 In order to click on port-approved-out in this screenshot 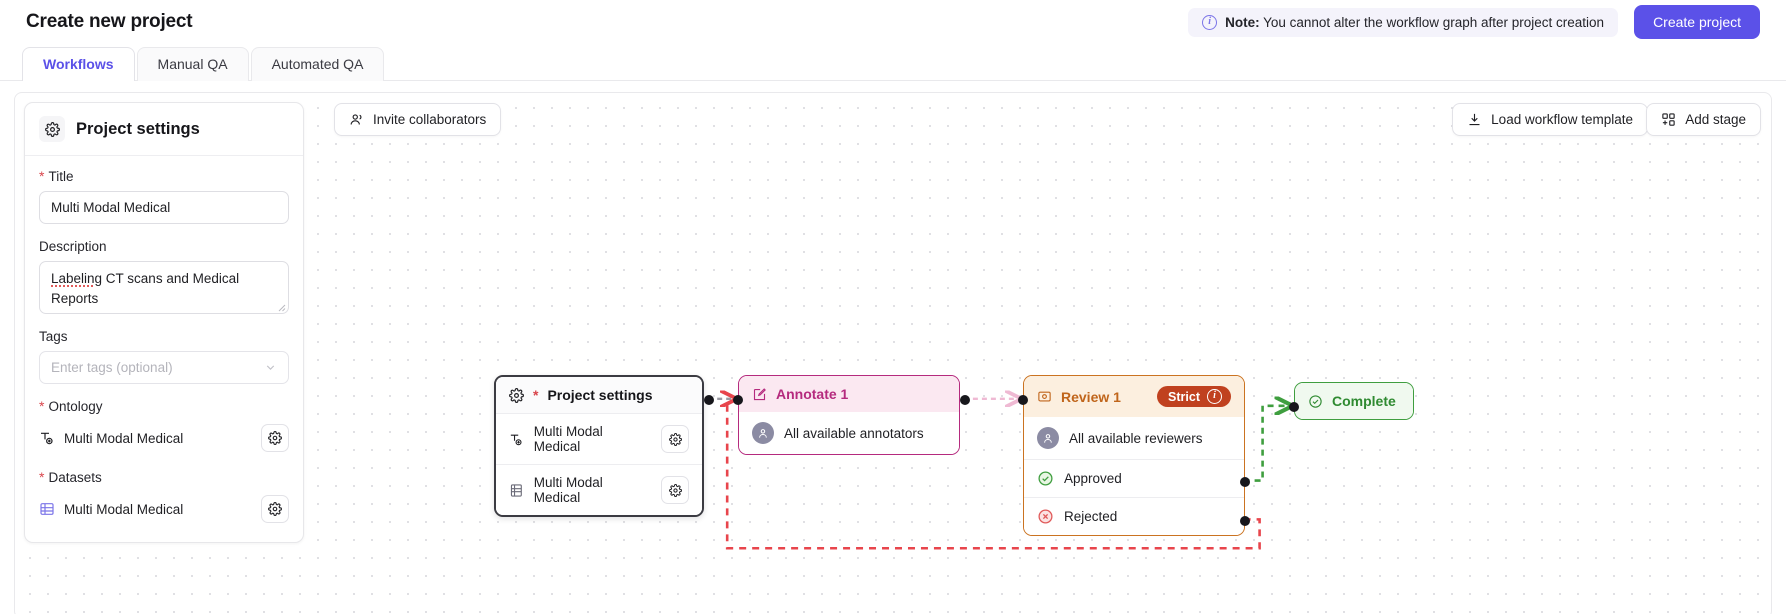, I will do `click(1245, 482)`.